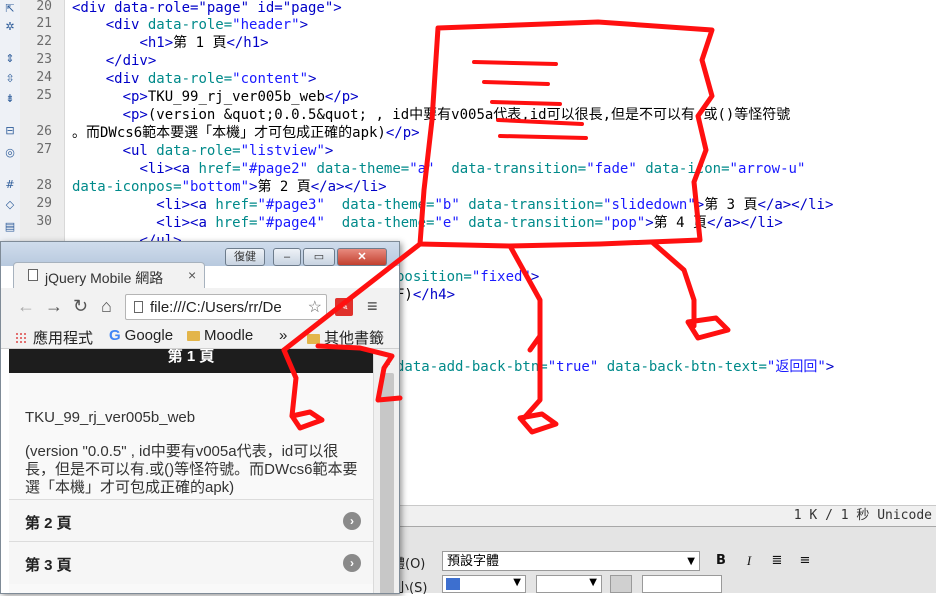 The height and width of the screenshot is (596, 936). What do you see at coordinates (10, 27) in the screenshot?
I see `settings-icon: ✲` at bounding box center [10, 27].